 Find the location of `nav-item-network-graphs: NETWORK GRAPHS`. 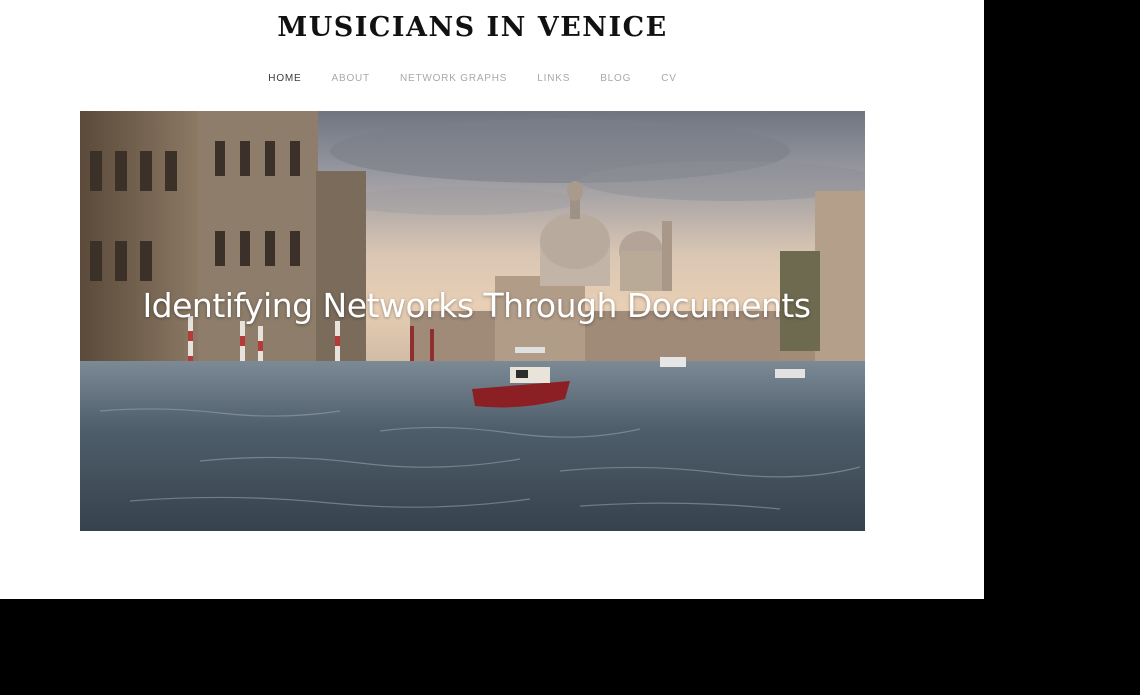

nav-item-network-graphs: NETWORK GRAPHS is located at coordinates (453, 78).